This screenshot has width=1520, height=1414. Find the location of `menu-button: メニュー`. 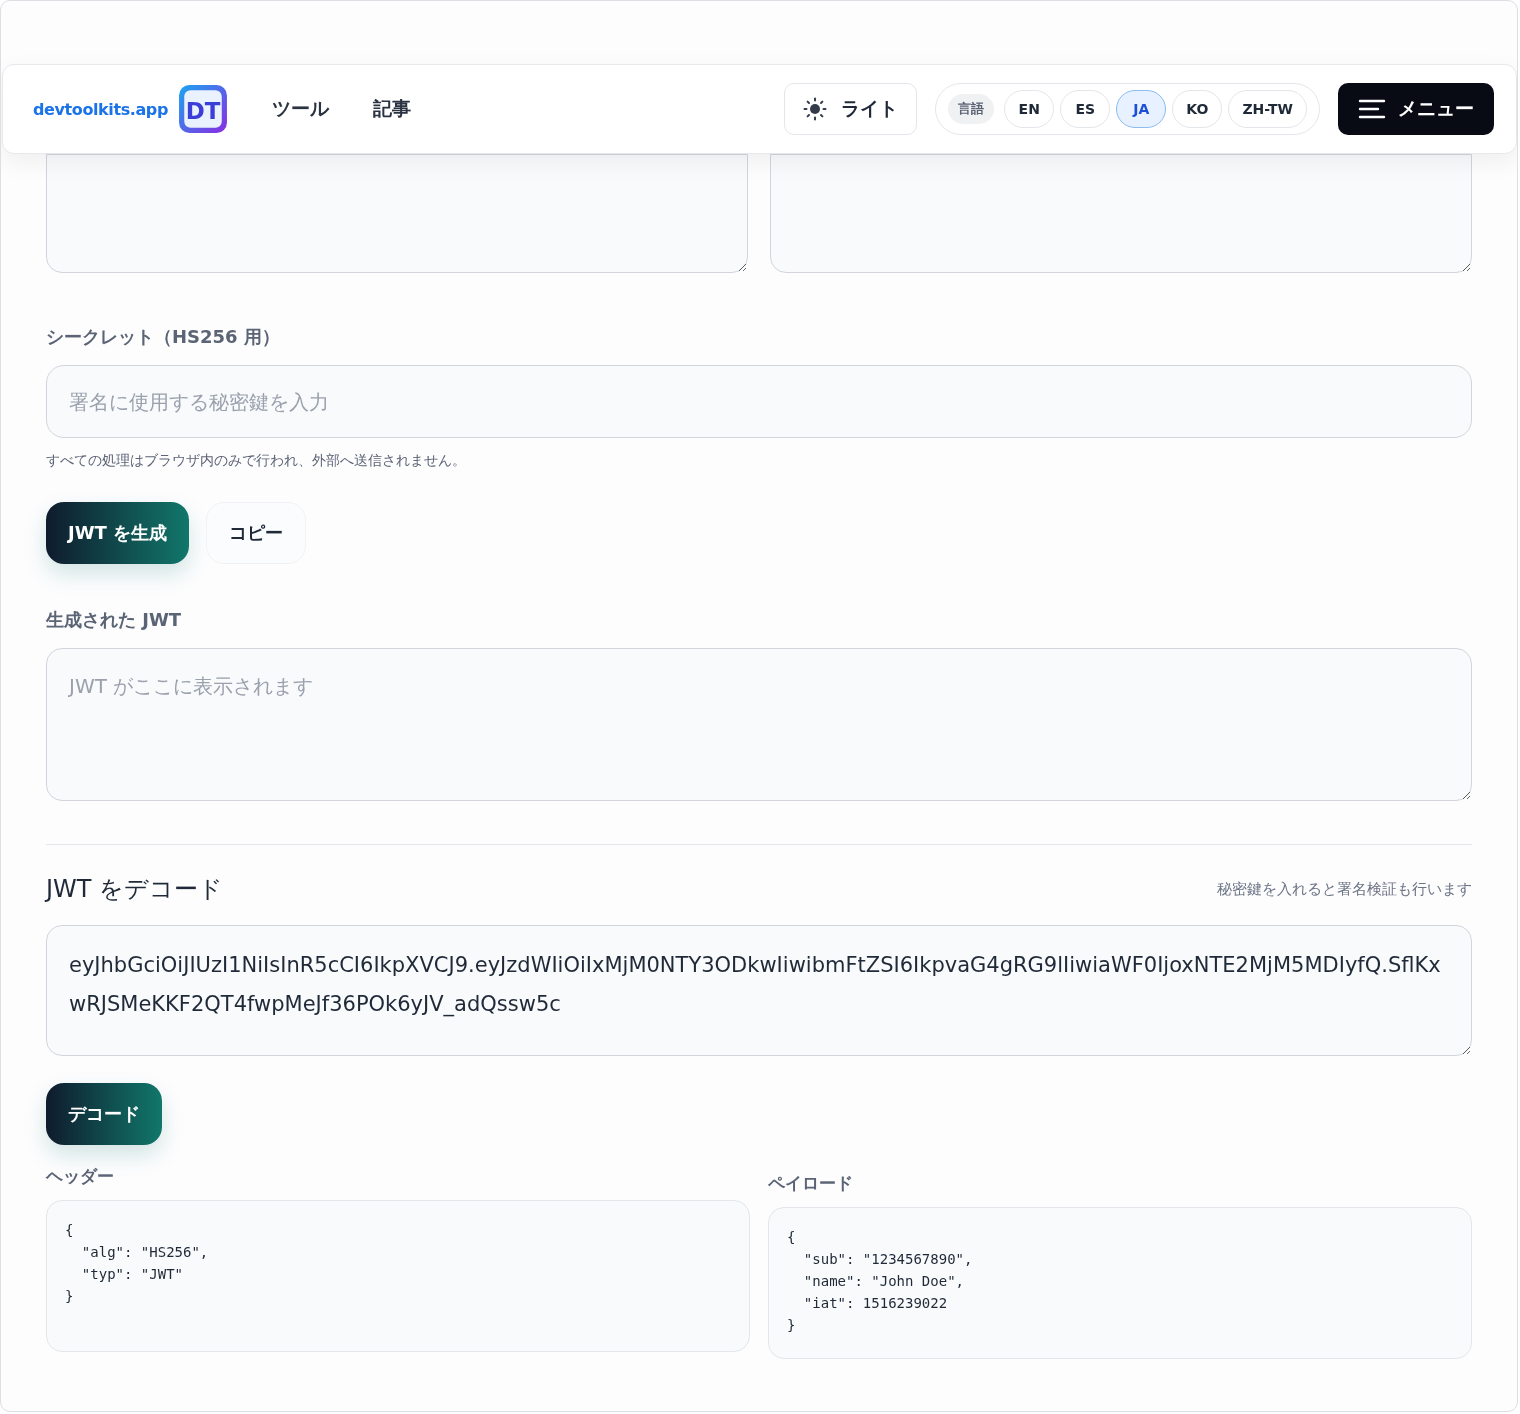

menu-button: メニュー is located at coordinates (1416, 109).